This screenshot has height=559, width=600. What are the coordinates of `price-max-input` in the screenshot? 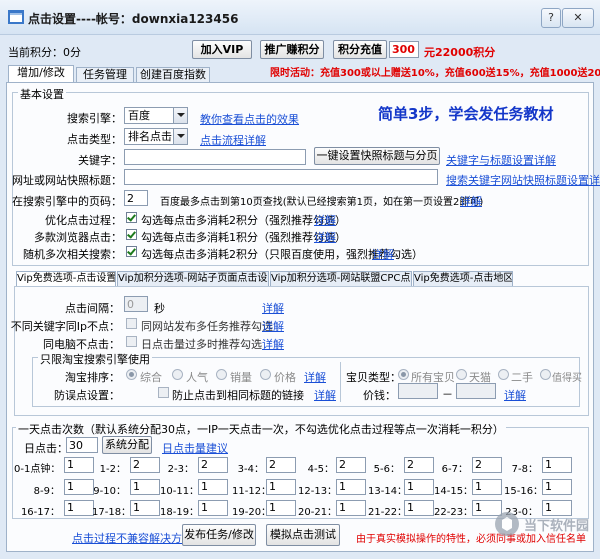 It's located at (476, 391).